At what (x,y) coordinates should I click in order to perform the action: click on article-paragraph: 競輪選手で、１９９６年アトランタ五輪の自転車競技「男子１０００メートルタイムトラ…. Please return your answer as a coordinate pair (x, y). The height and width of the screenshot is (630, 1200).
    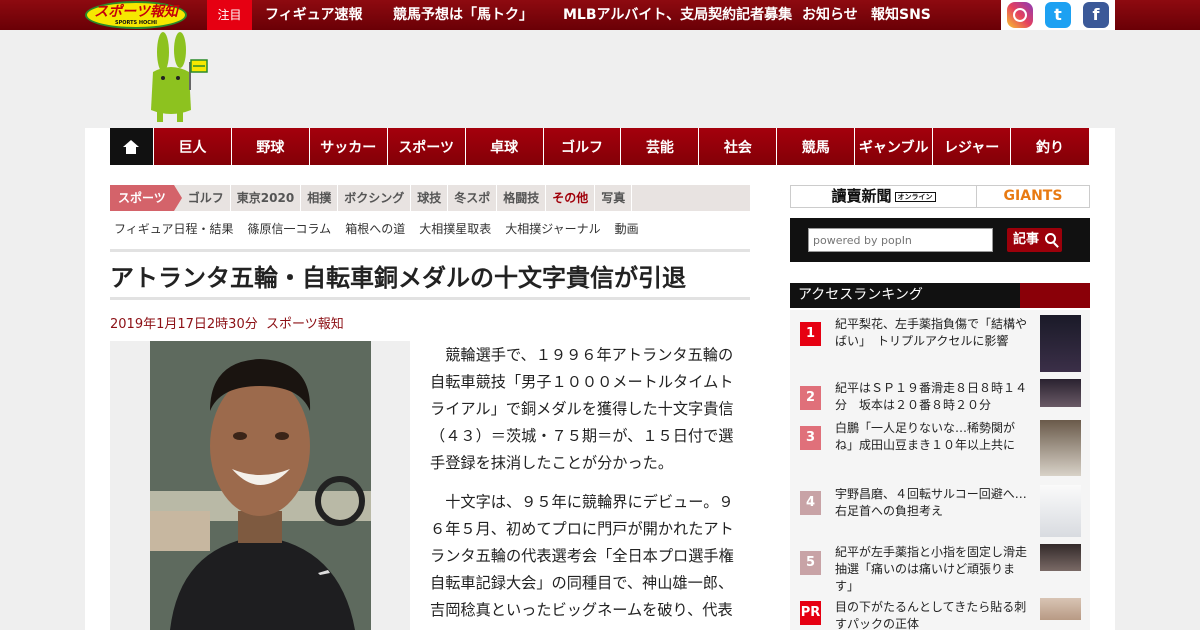
    Looking at the image, I should click on (582, 409).